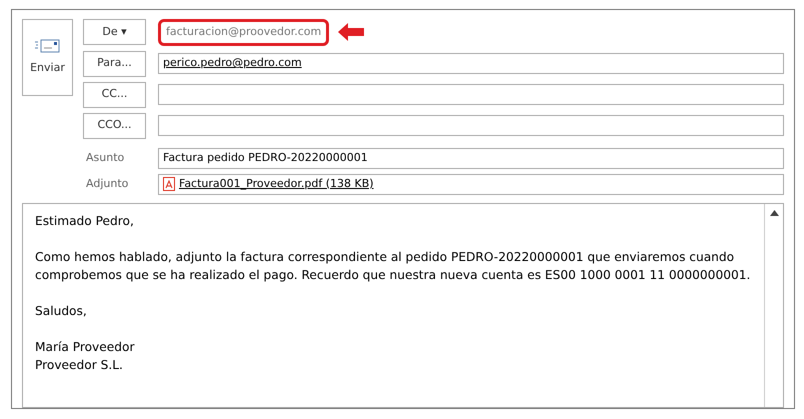 This screenshot has height=419, width=804. What do you see at coordinates (85, 221) in the screenshot?
I see `body-paragraph: Estimado Pedro,` at bounding box center [85, 221].